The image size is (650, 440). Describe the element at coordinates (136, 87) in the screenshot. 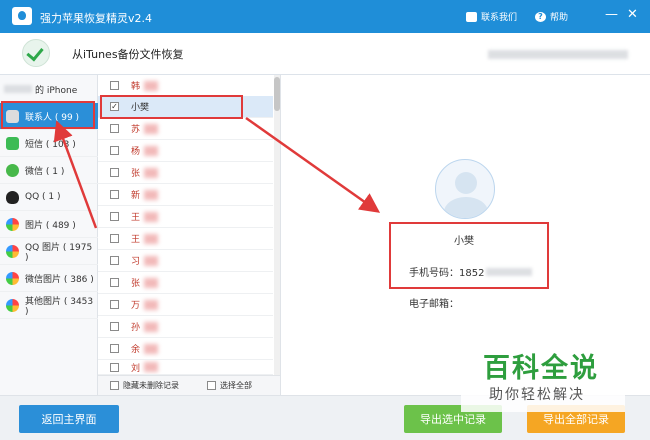

I see `contact-name: 韩` at that location.